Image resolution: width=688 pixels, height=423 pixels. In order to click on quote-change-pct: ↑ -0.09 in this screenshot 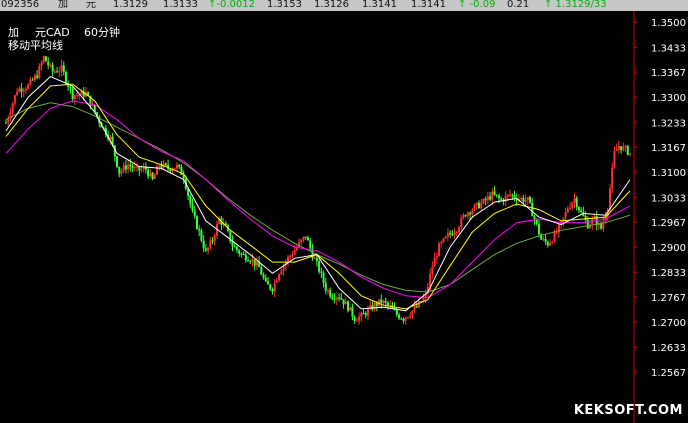, I will do `click(477, 5)`.